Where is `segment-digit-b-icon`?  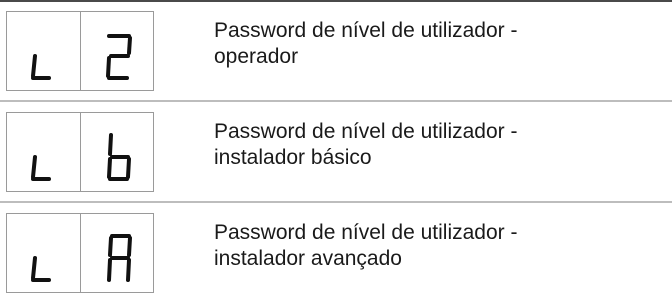
segment-digit-b-icon is located at coordinates (117, 152).